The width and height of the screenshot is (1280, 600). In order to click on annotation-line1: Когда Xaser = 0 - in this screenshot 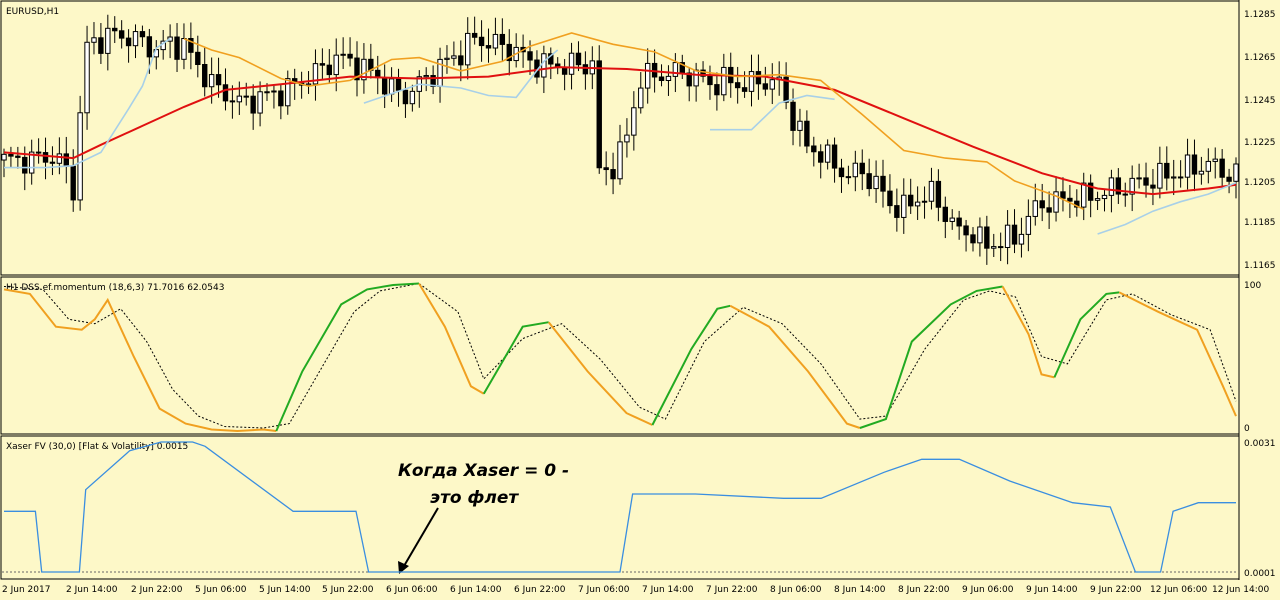, I will do `click(483, 471)`.